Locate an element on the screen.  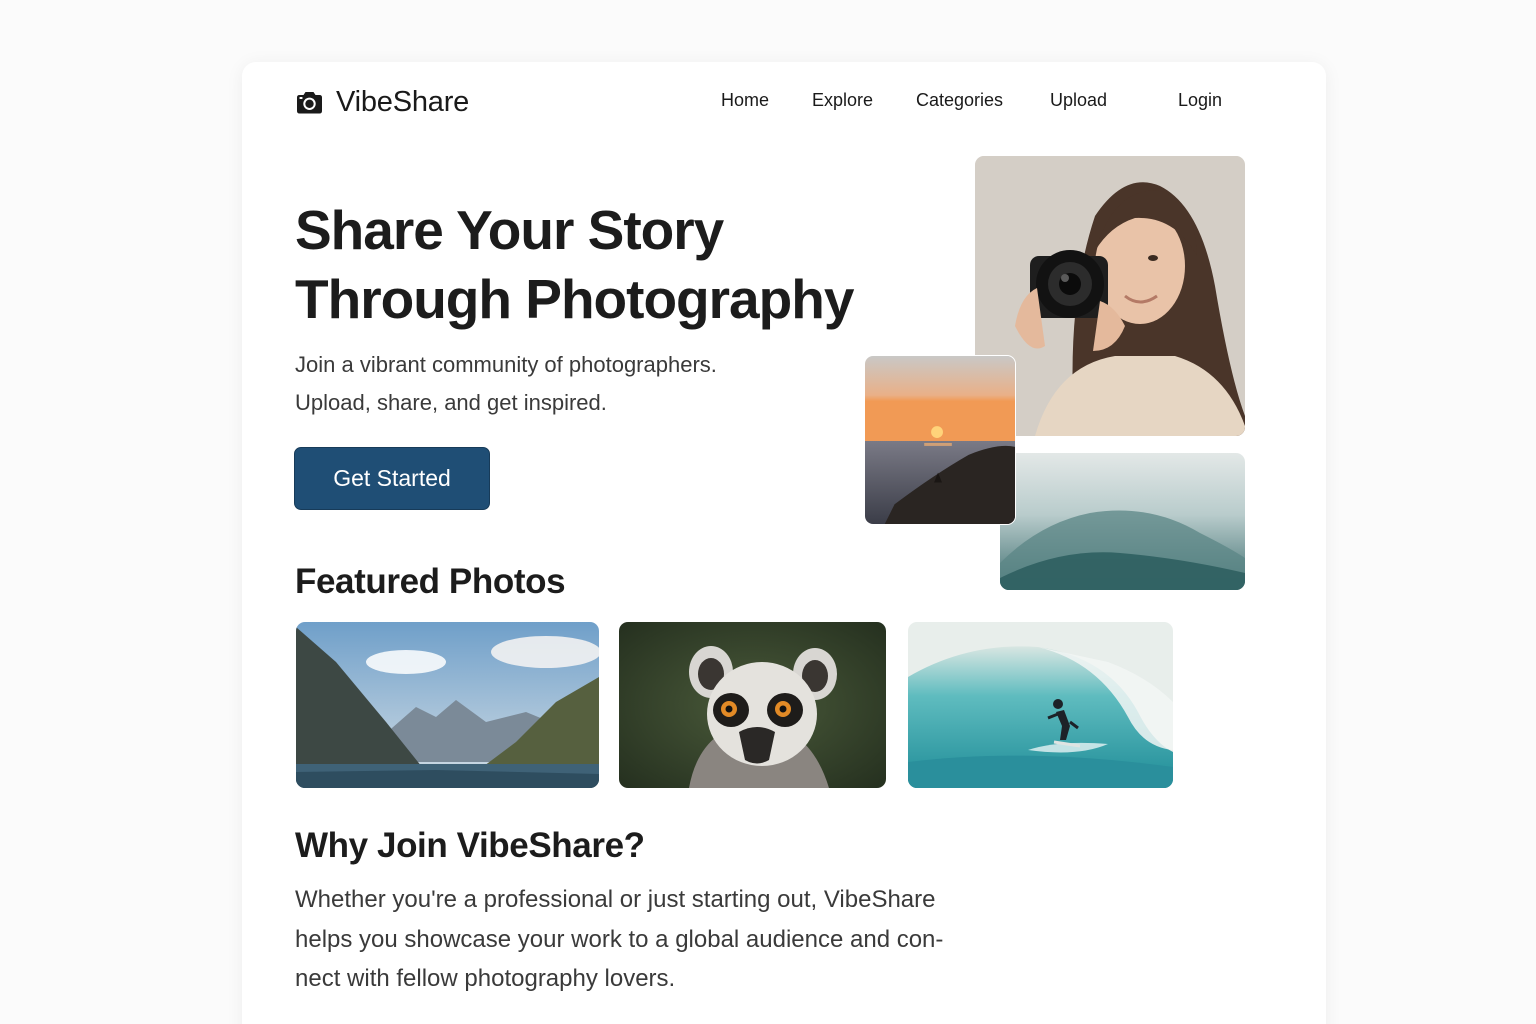
hero-title-line-1: Share Your Story is located at coordinates (509, 230).